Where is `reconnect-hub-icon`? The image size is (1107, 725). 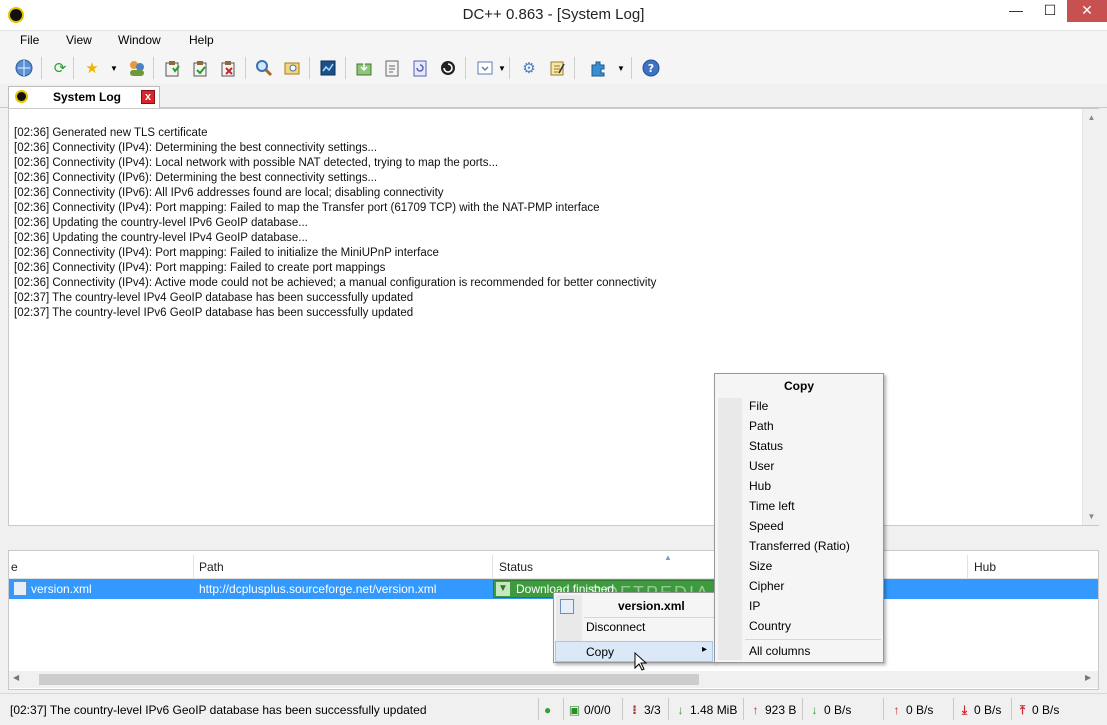
reconnect-hub-icon is located at coordinates (448, 68).